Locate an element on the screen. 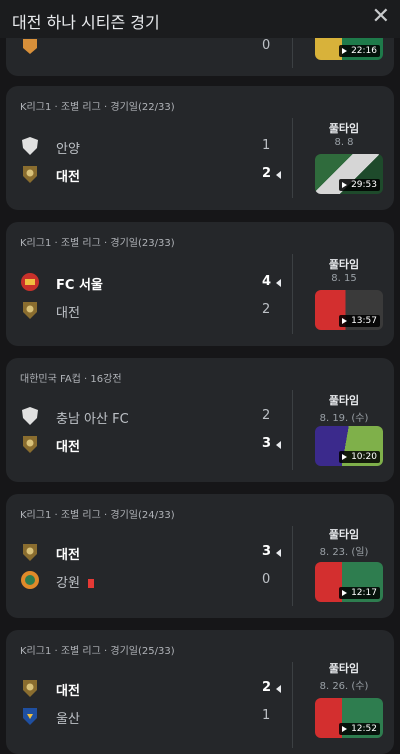  highlight-video-thumbnail: 12:17 is located at coordinates (349, 582).